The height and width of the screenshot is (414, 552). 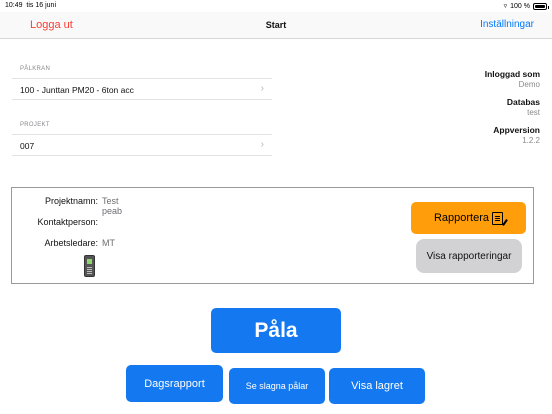 I want to click on logged-in-info: Inloggad som Demo, so click(x=512, y=79).